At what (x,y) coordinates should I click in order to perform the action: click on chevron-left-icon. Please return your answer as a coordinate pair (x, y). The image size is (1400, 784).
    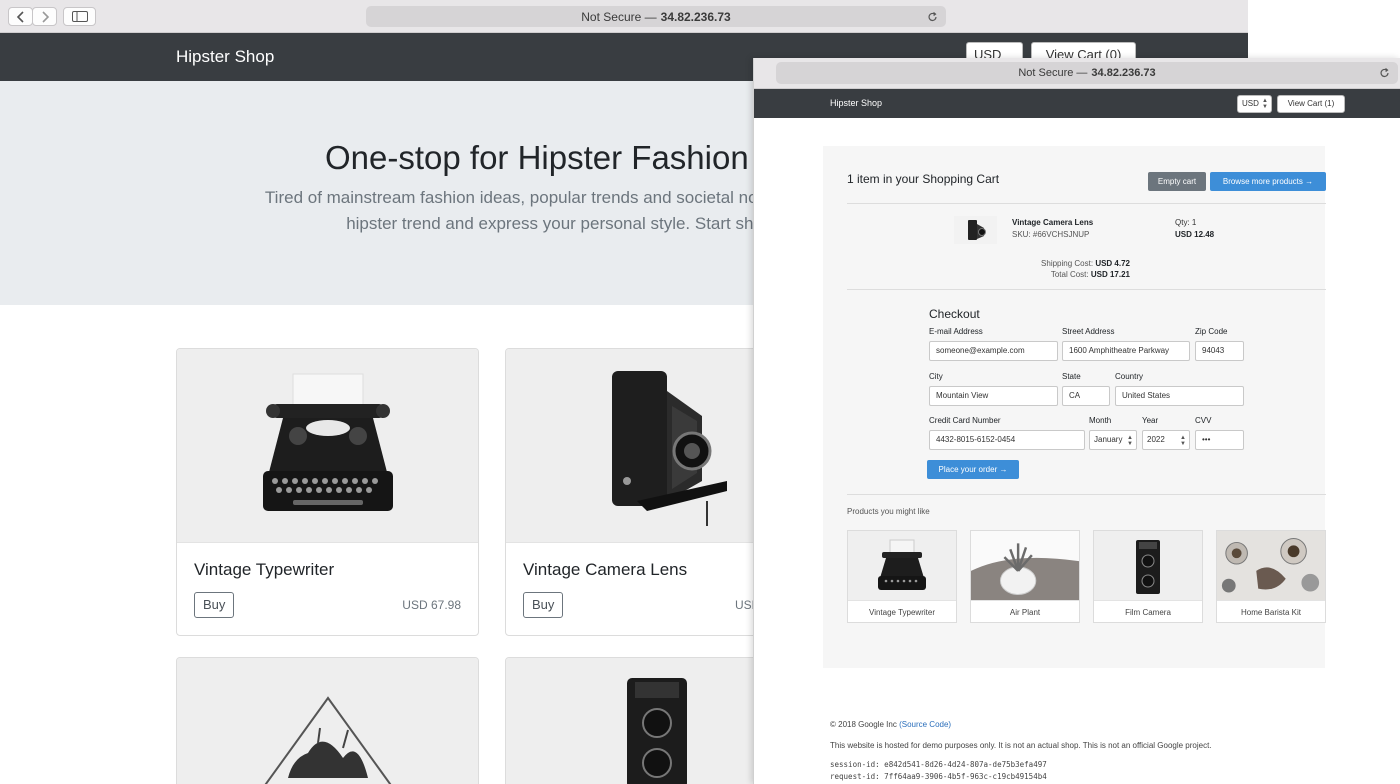
    Looking at the image, I should click on (20, 16).